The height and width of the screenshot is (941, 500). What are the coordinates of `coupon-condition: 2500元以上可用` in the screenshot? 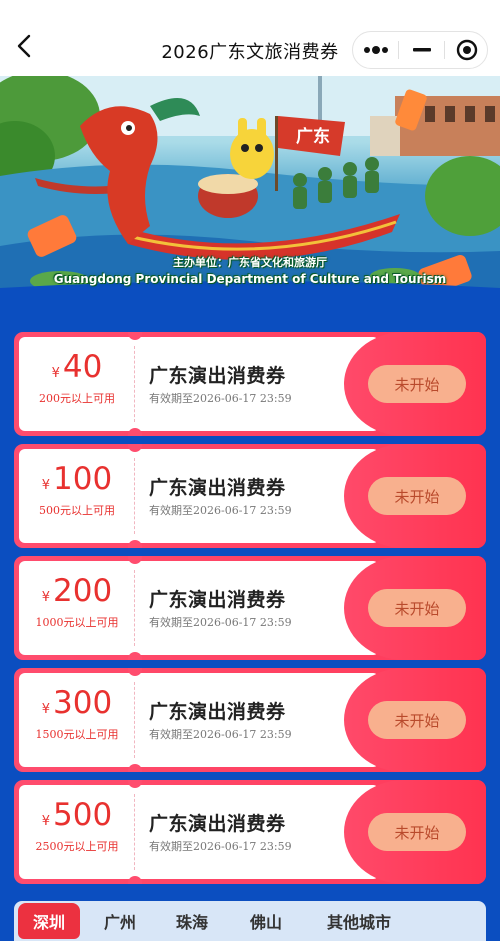 It's located at (77, 846).